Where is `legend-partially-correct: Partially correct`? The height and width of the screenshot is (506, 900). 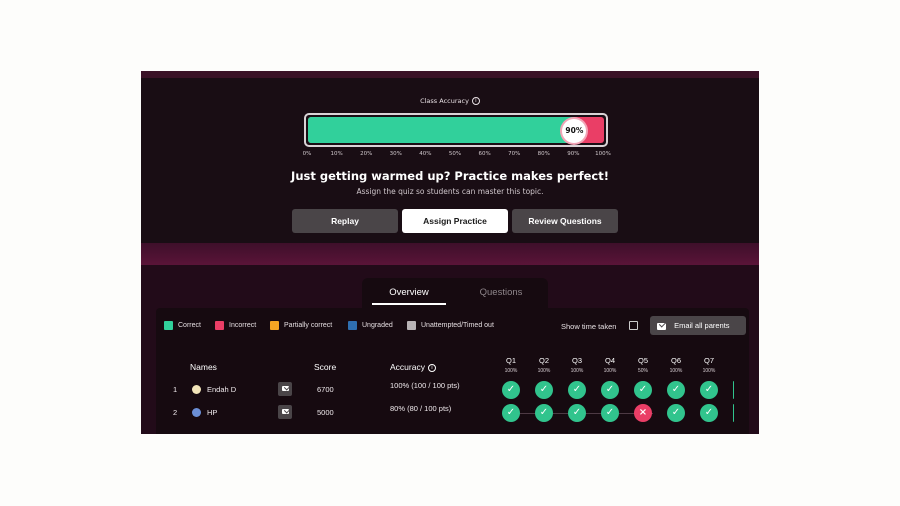 legend-partially-correct: Partially correct is located at coordinates (308, 325).